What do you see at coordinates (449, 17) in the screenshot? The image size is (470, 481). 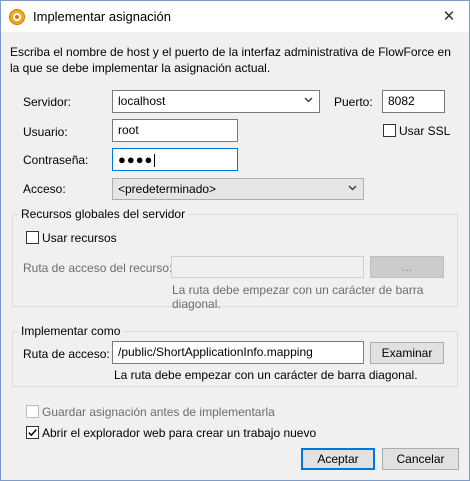 I see `close-button: ✕` at bounding box center [449, 17].